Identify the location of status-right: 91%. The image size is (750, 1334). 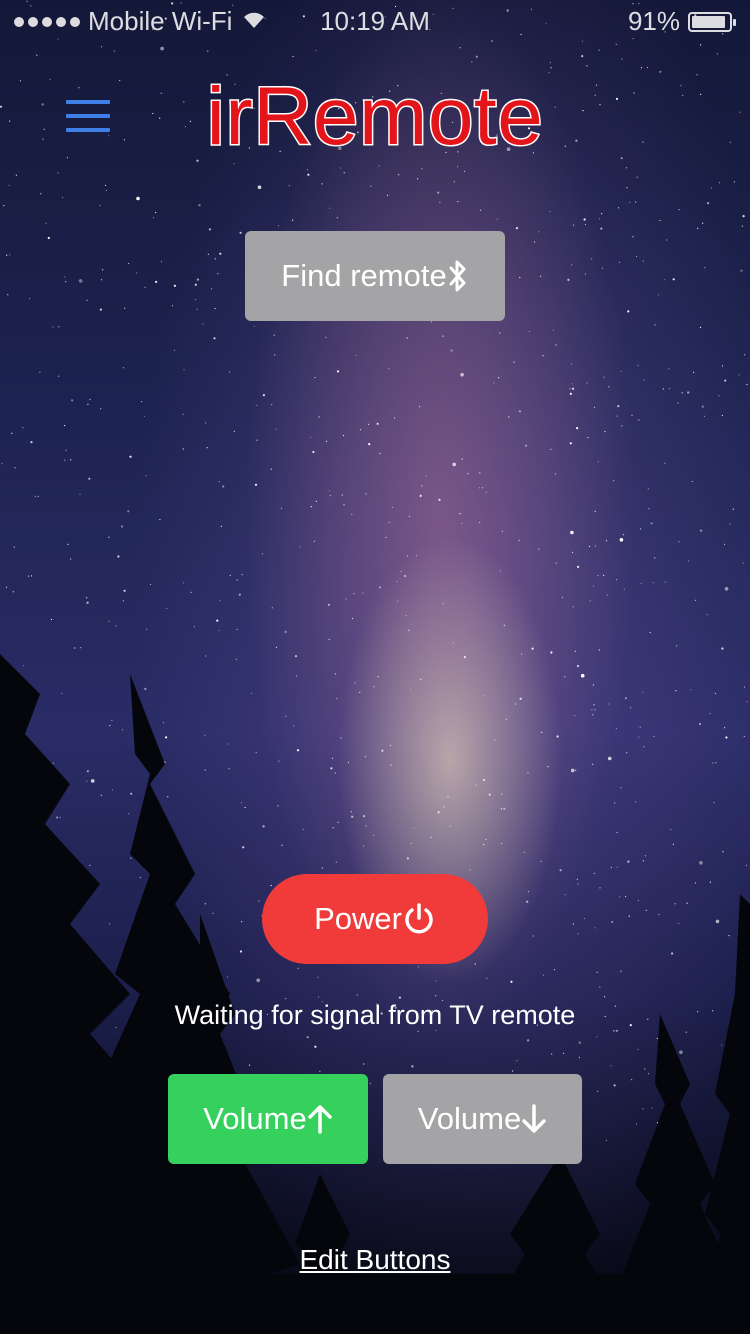
(681, 21).